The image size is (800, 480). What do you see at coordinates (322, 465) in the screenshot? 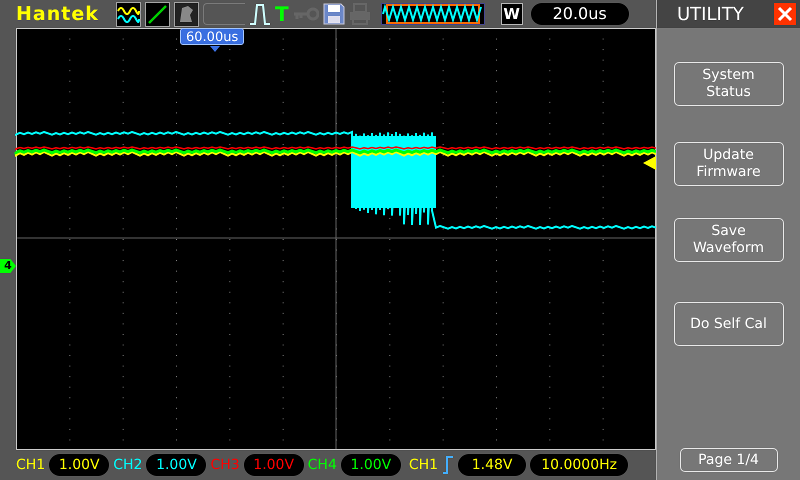
I see `channel-label: CH4` at bounding box center [322, 465].